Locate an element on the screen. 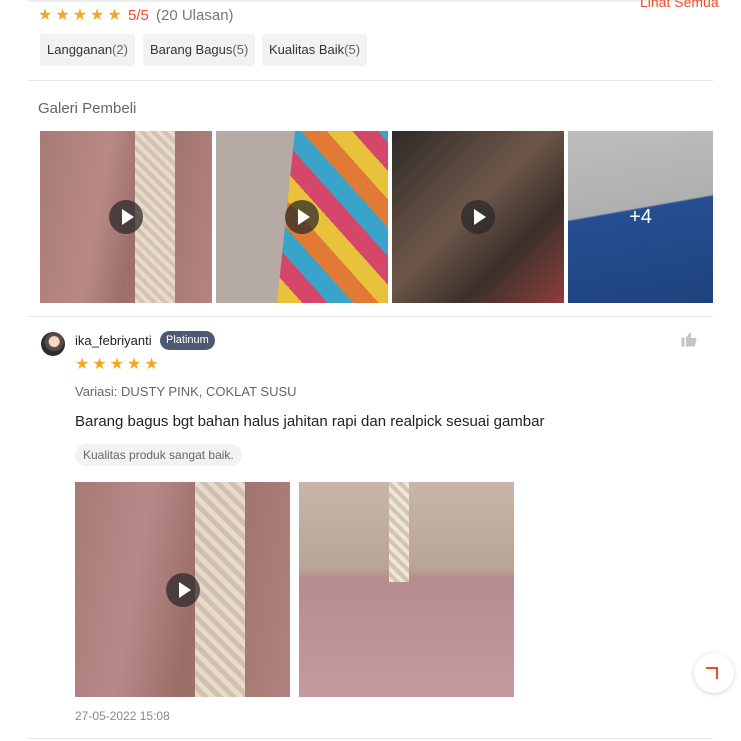 This screenshot has height=741, width=741. review-video-thumb is located at coordinates (182, 589).